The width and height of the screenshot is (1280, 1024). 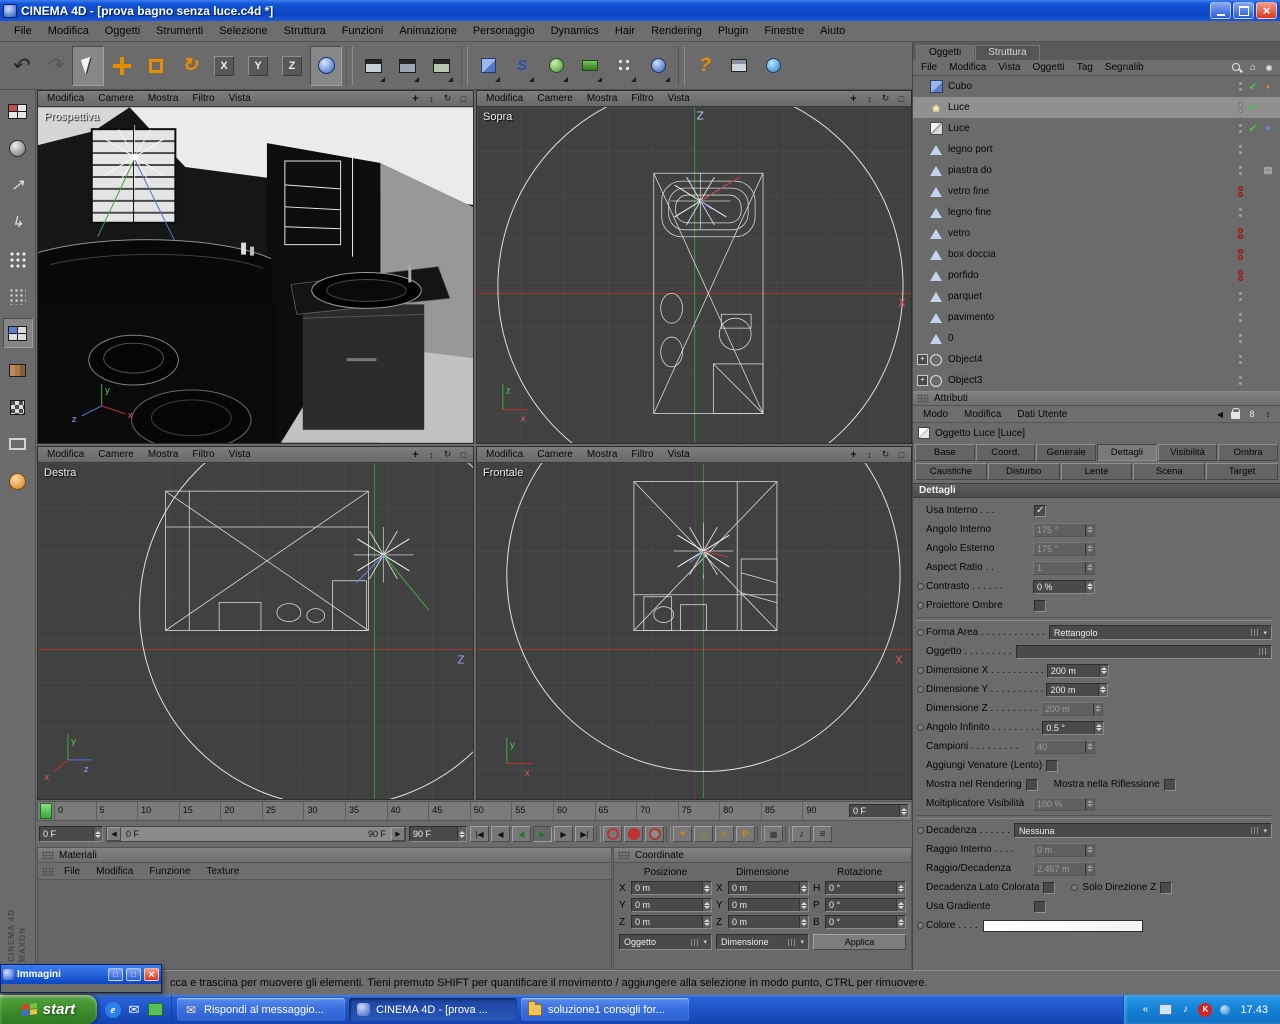 I want to click on attribute-tab: Lente, so click(x=1096, y=471).